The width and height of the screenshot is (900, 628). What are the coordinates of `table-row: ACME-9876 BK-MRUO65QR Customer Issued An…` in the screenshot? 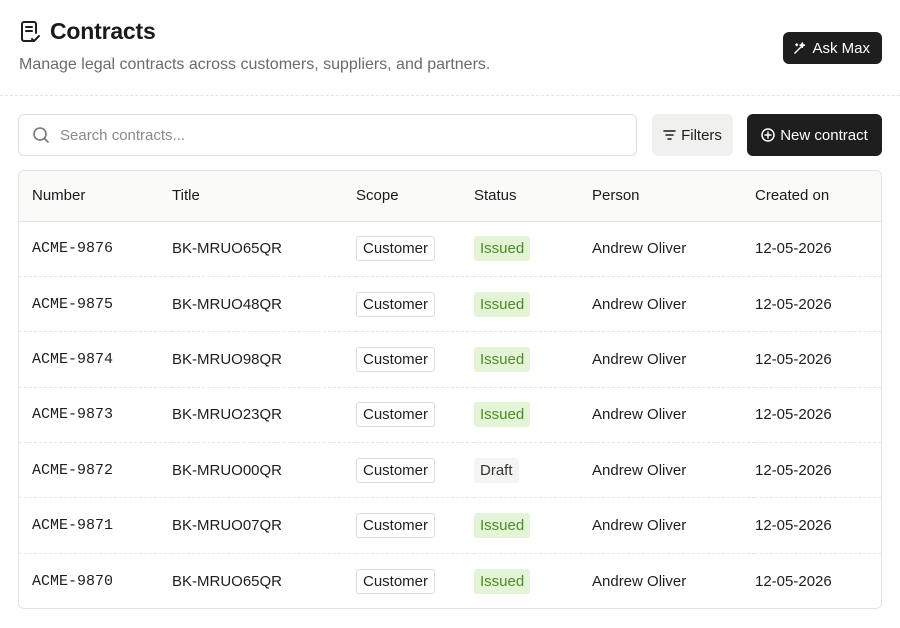 It's located at (450, 248).